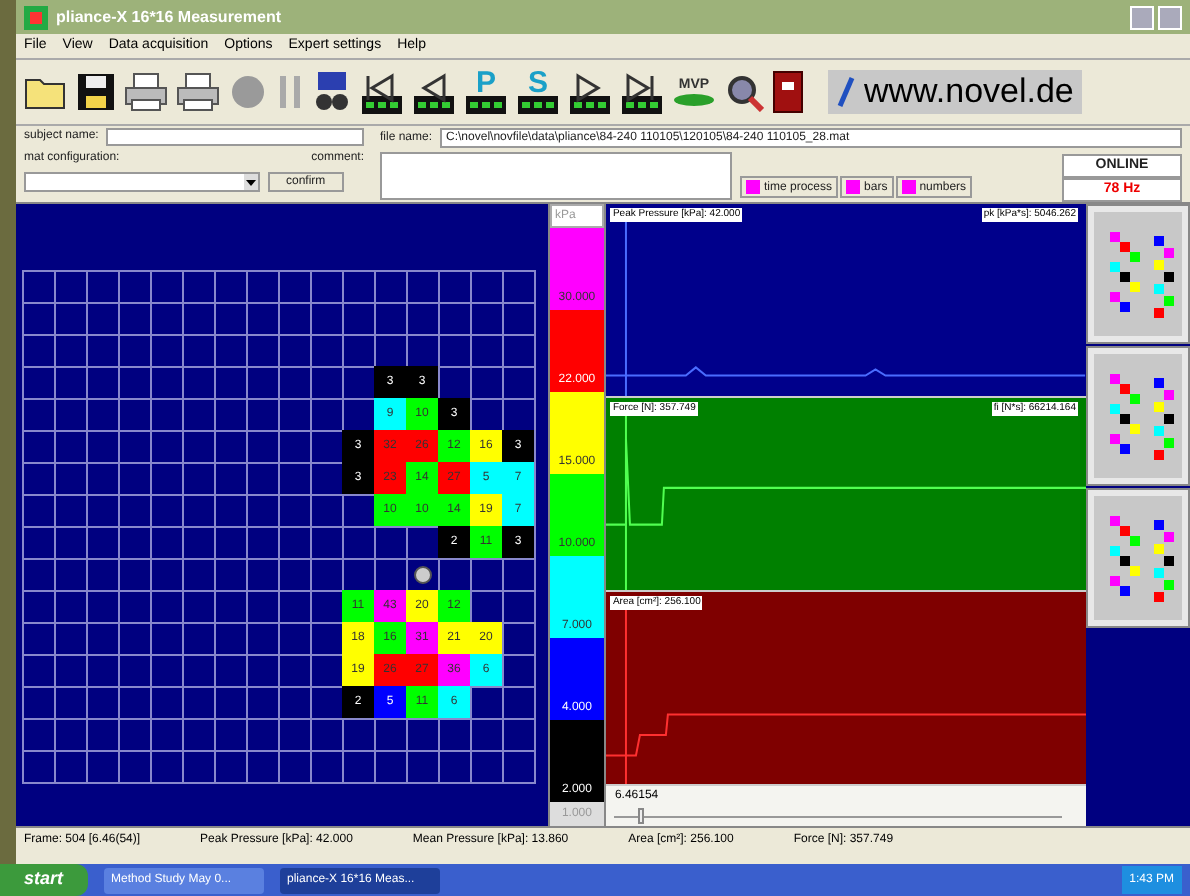 The image size is (1190, 896). Describe the element at coordinates (556, 176) in the screenshot. I see `comment-field` at that location.